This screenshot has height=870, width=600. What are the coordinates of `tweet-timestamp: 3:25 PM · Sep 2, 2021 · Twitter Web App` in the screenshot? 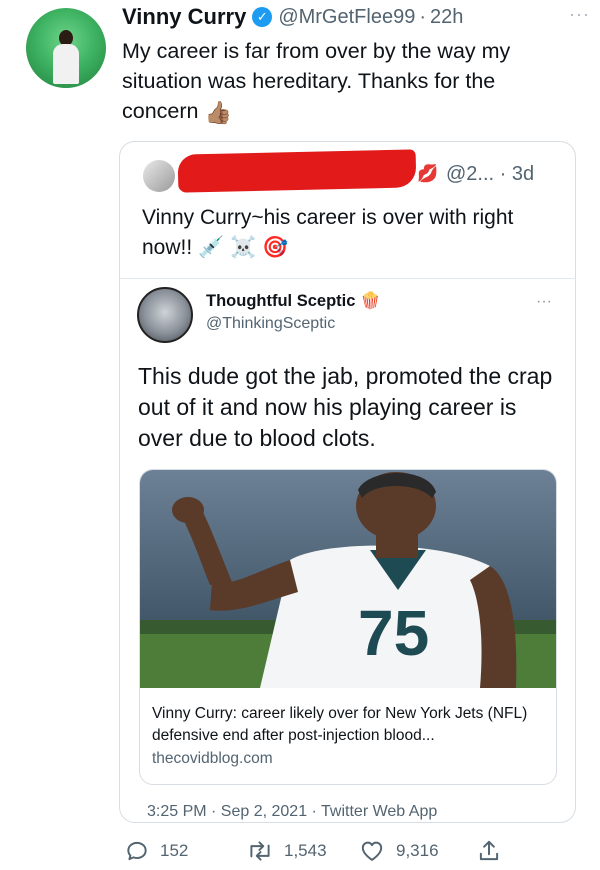 It's located at (292, 812).